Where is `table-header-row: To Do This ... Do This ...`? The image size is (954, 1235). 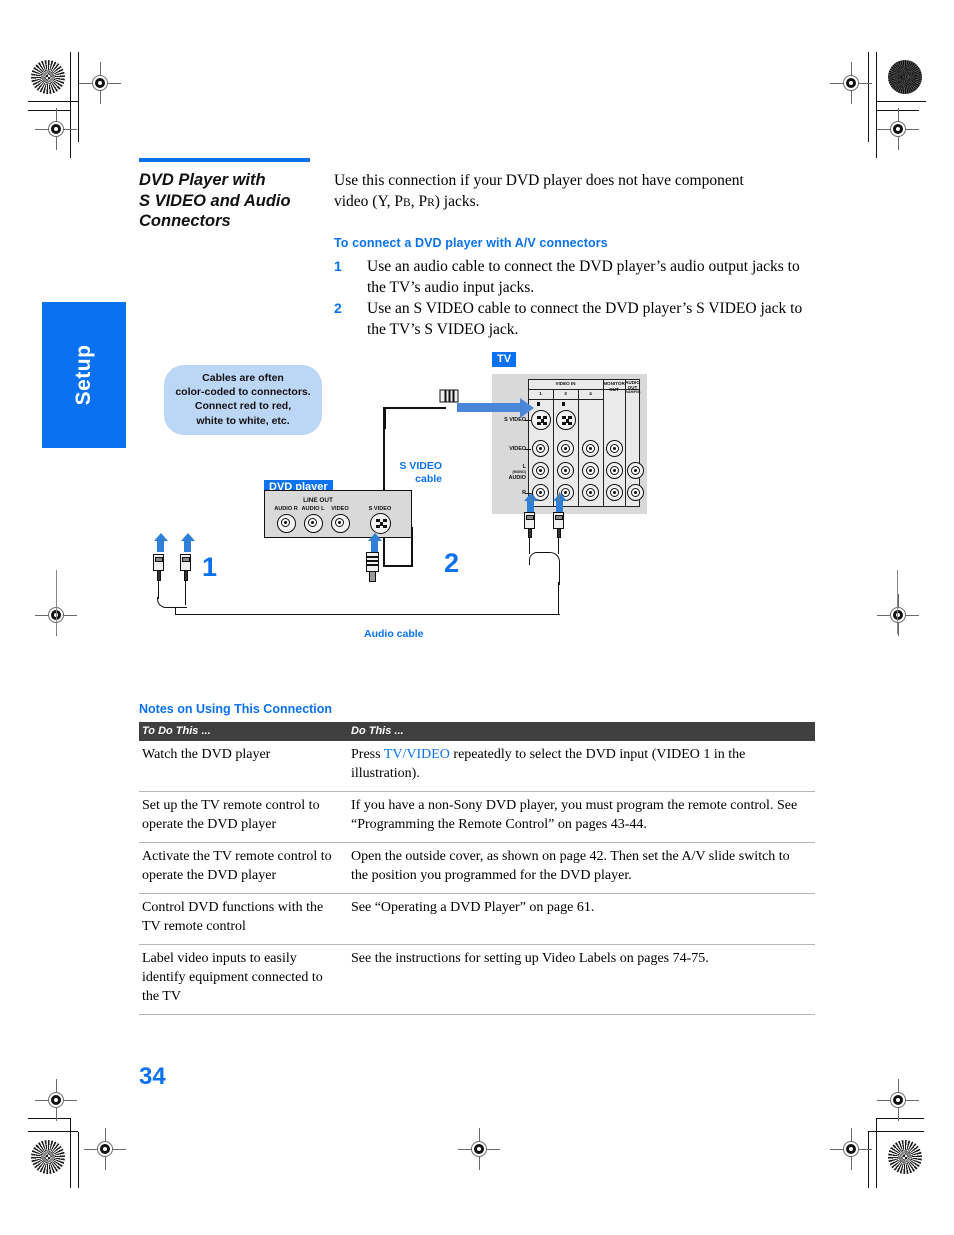 table-header-row: To Do This ... Do This ... is located at coordinates (477, 731).